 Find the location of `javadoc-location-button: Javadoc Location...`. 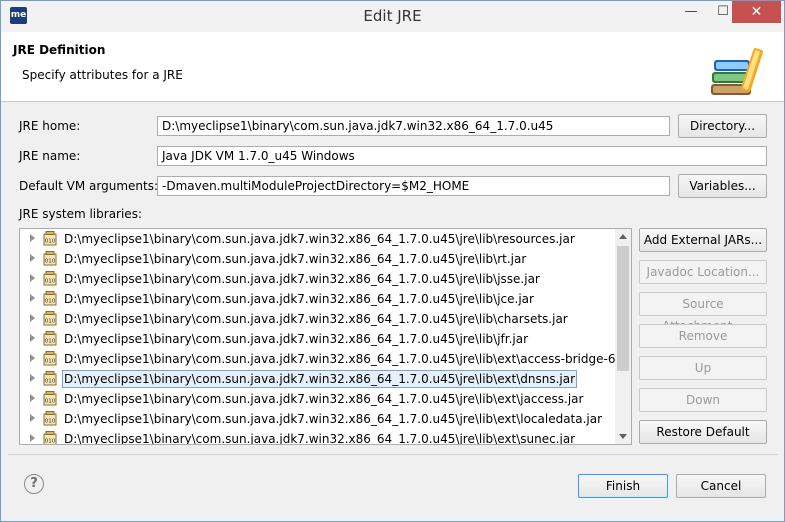

javadoc-location-button: Javadoc Location... is located at coordinates (703, 272).